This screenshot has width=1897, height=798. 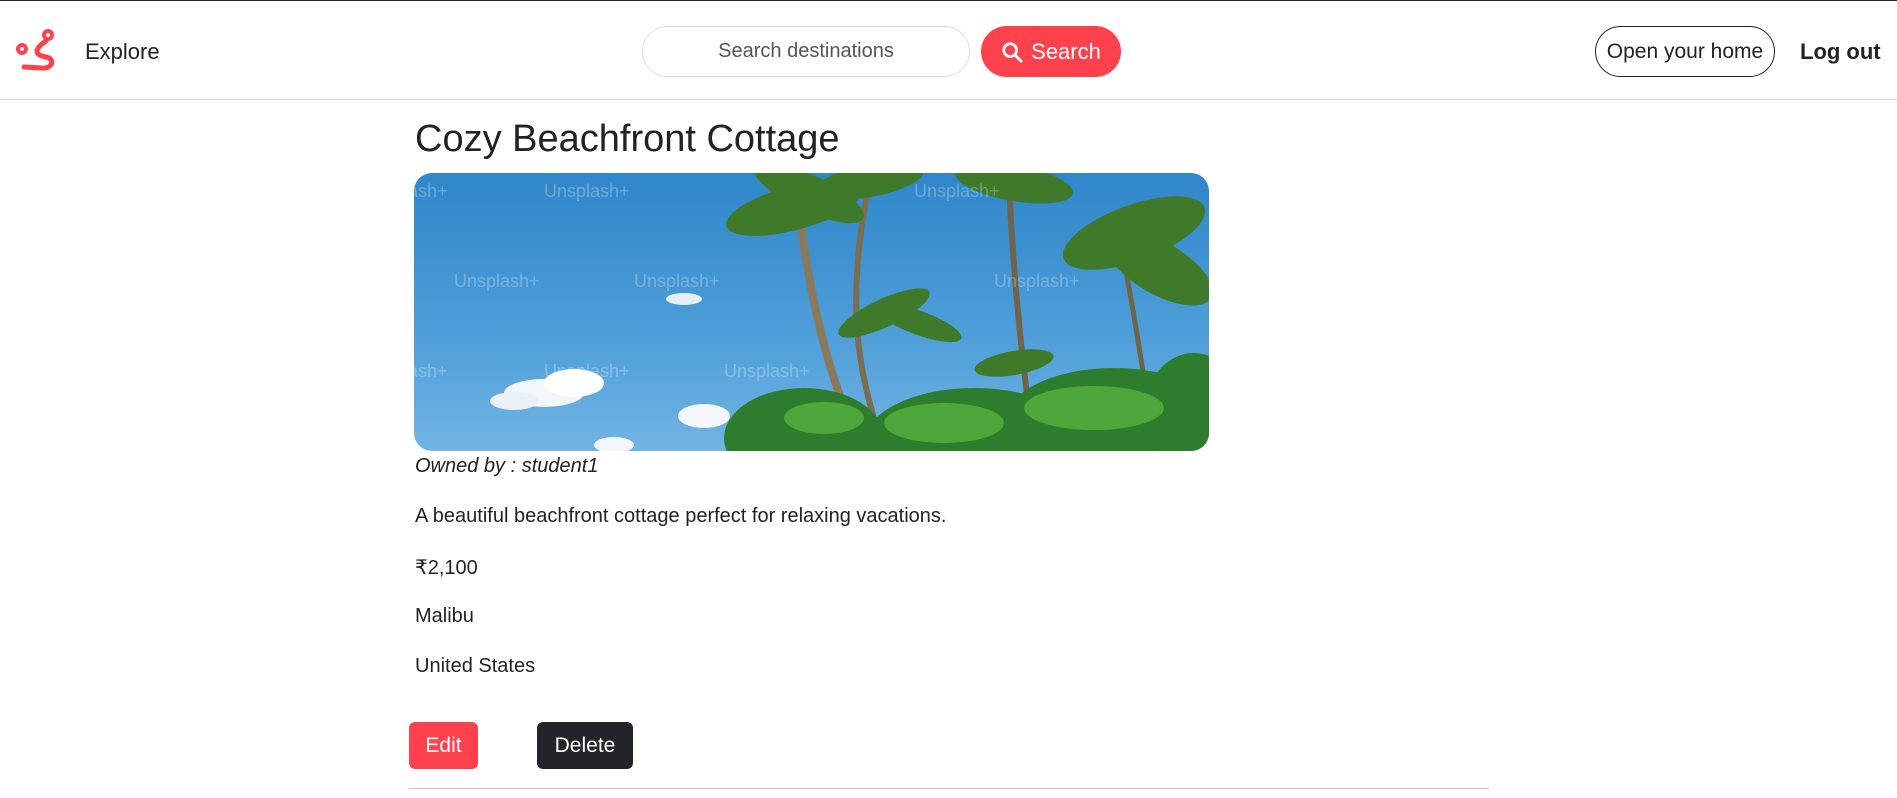 What do you see at coordinates (444, 616) in the screenshot?
I see `listing-location: Malibu` at bounding box center [444, 616].